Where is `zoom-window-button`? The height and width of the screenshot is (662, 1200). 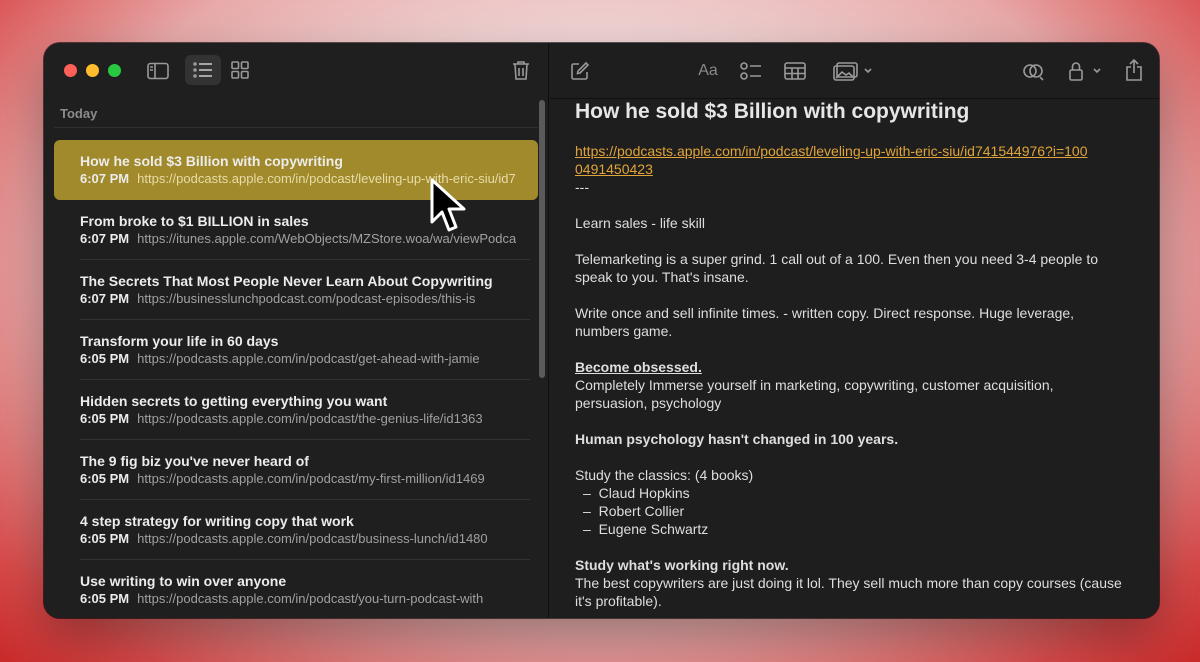
zoom-window-button is located at coordinates (114, 70).